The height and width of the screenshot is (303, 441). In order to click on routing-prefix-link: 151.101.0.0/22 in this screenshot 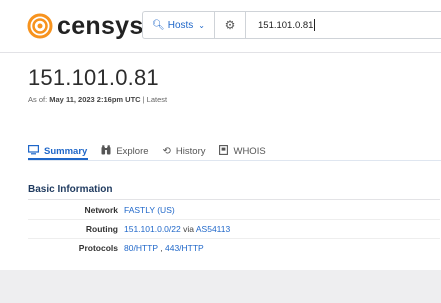, I will do `click(152, 229)`.